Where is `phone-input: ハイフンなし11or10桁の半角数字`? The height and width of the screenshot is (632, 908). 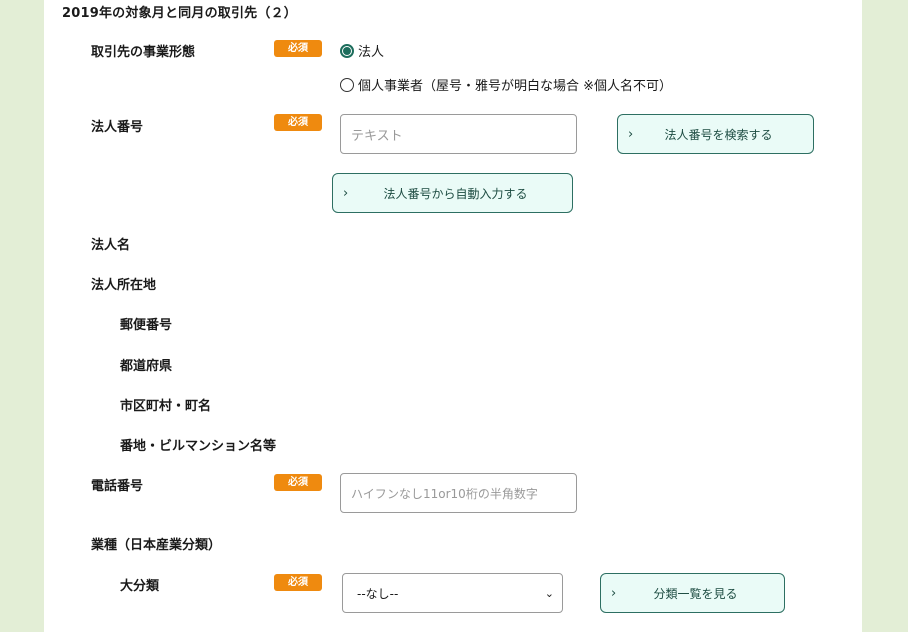
phone-input: ハイフンなし11or10桁の半角数字 is located at coordinates (458, 493).